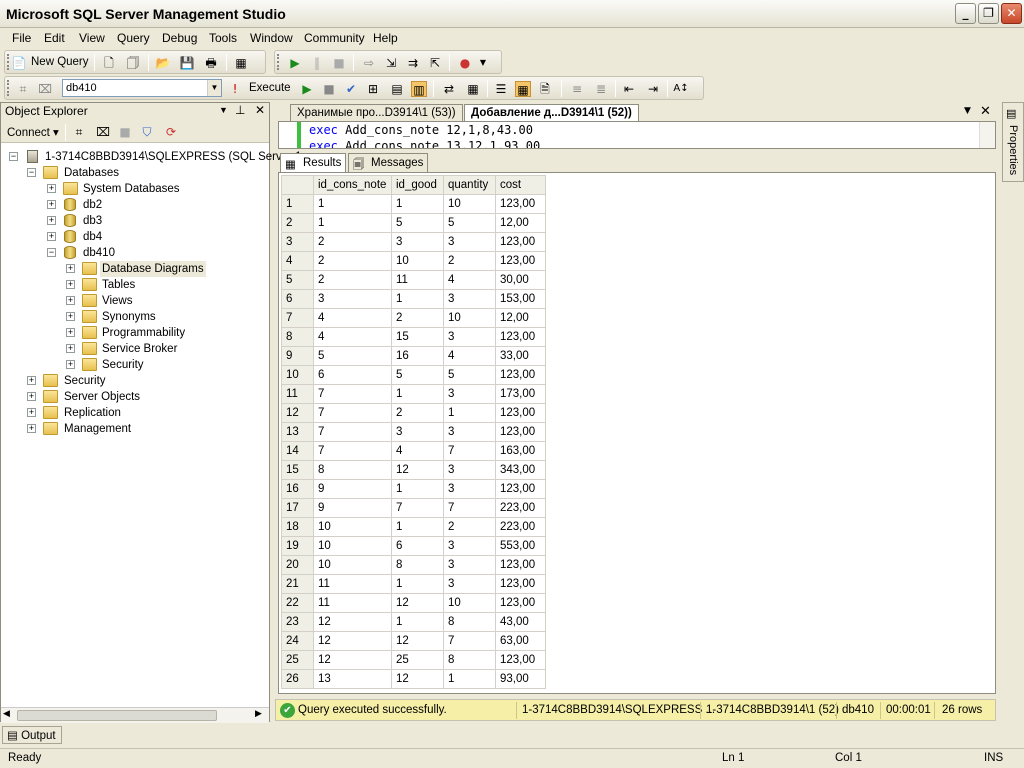  I want to click on open-folder-icon: 📂, so click(163, 63).